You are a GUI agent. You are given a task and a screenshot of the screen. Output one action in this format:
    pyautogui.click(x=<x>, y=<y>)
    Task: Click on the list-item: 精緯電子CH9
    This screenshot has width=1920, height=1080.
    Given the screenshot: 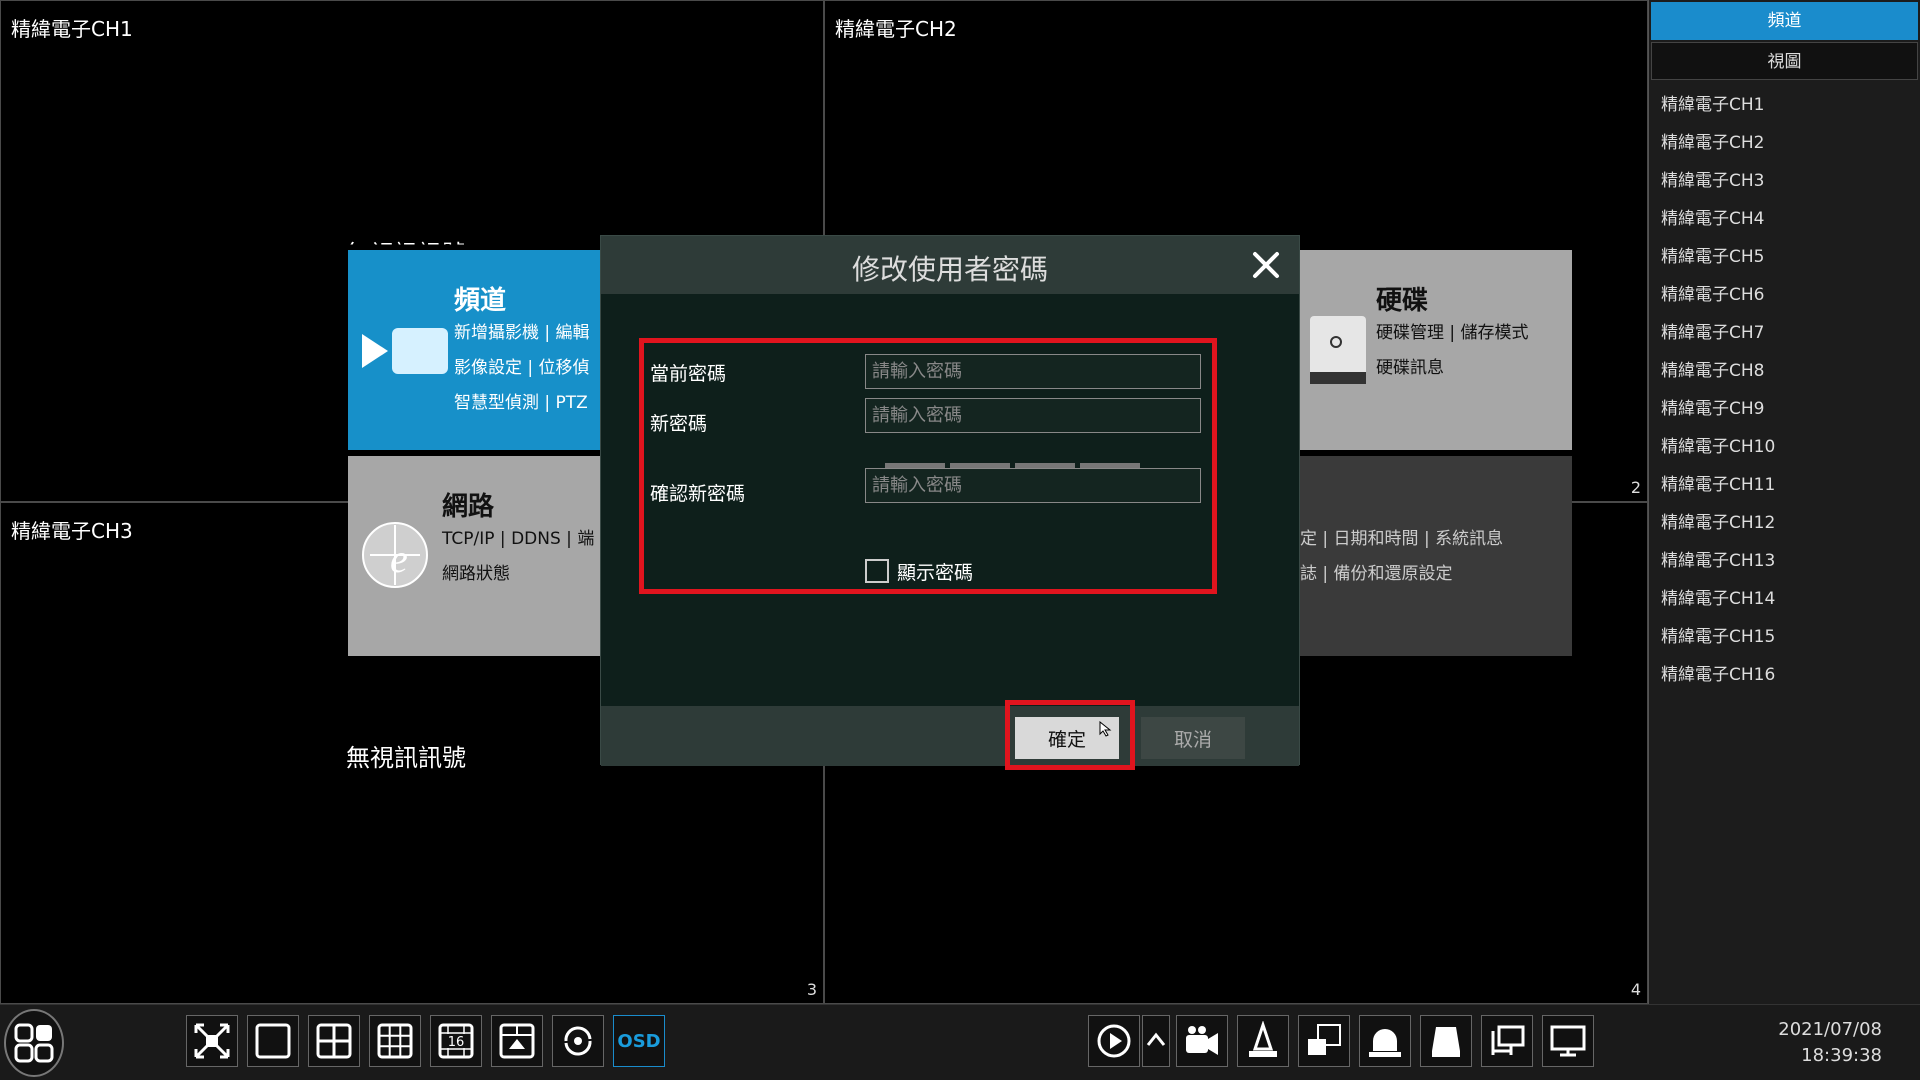 What is the action you would take?
    pyautogui.click(x=1784, y=409)
    